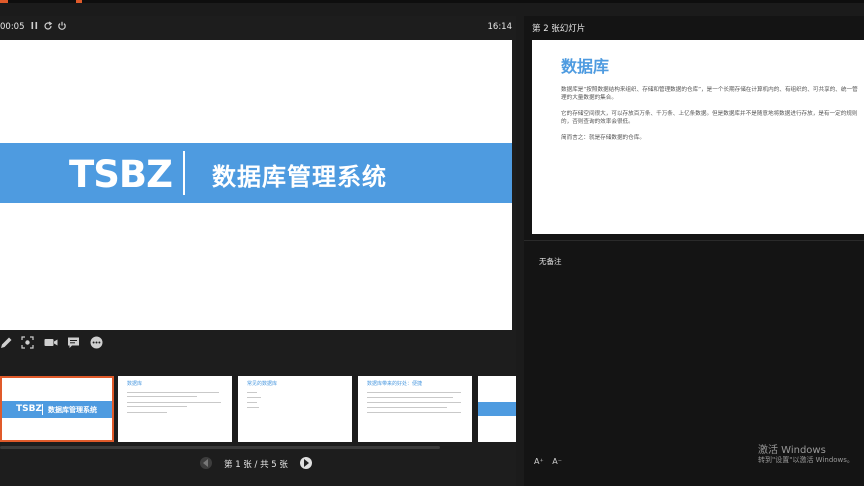  What do you see at coordinates (539, 461) in the screenshot?
I see `font-increase-button: A⁺` at bounding box center [539, 461].